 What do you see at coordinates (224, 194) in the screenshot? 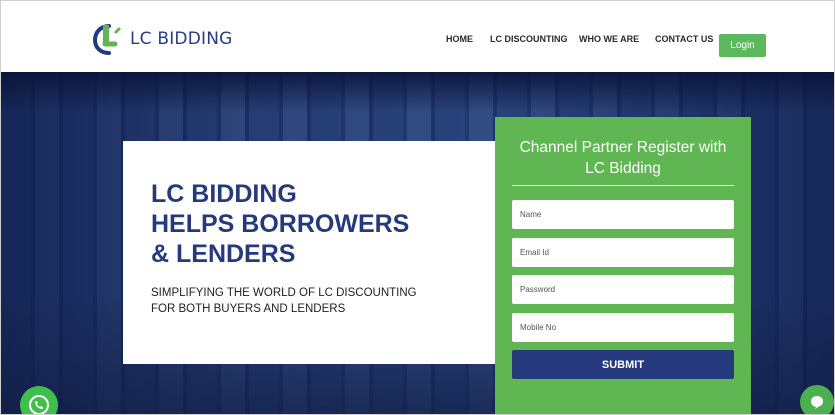
I see `headline-line-1: LC BIDDING` at bounding box center [224, 194].